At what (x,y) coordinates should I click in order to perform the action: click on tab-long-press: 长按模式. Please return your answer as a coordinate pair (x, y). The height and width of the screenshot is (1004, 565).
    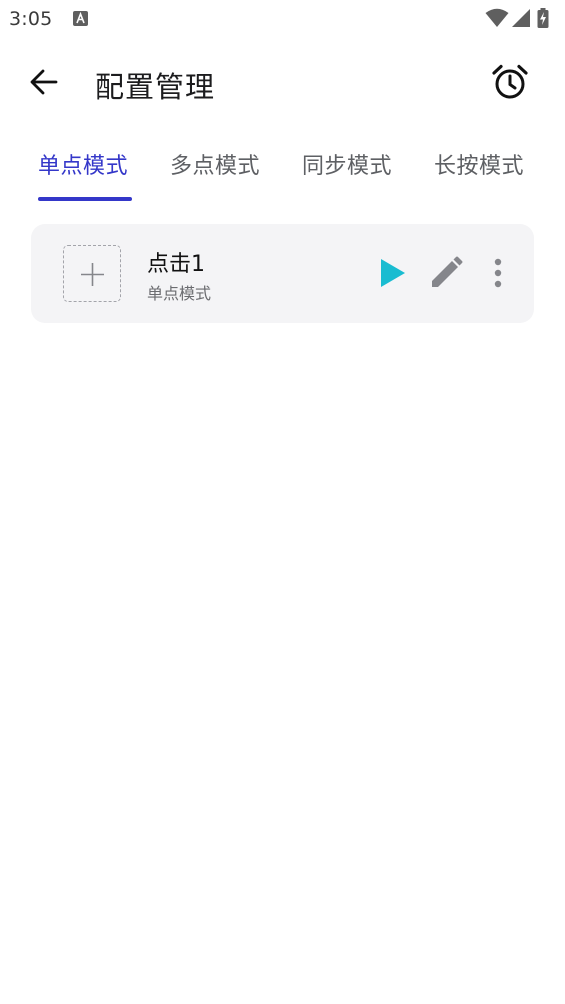
    Looking at the image, I should click on (479, 172).